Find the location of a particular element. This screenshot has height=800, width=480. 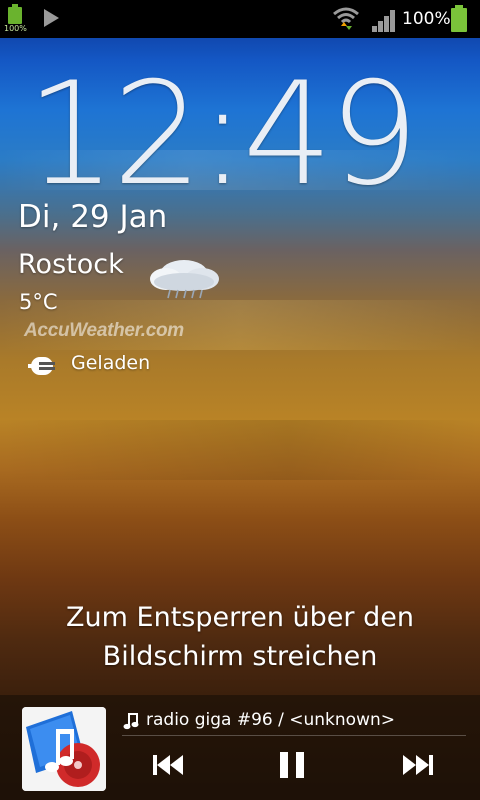

signal-icon is located at coordinates (385, 20).